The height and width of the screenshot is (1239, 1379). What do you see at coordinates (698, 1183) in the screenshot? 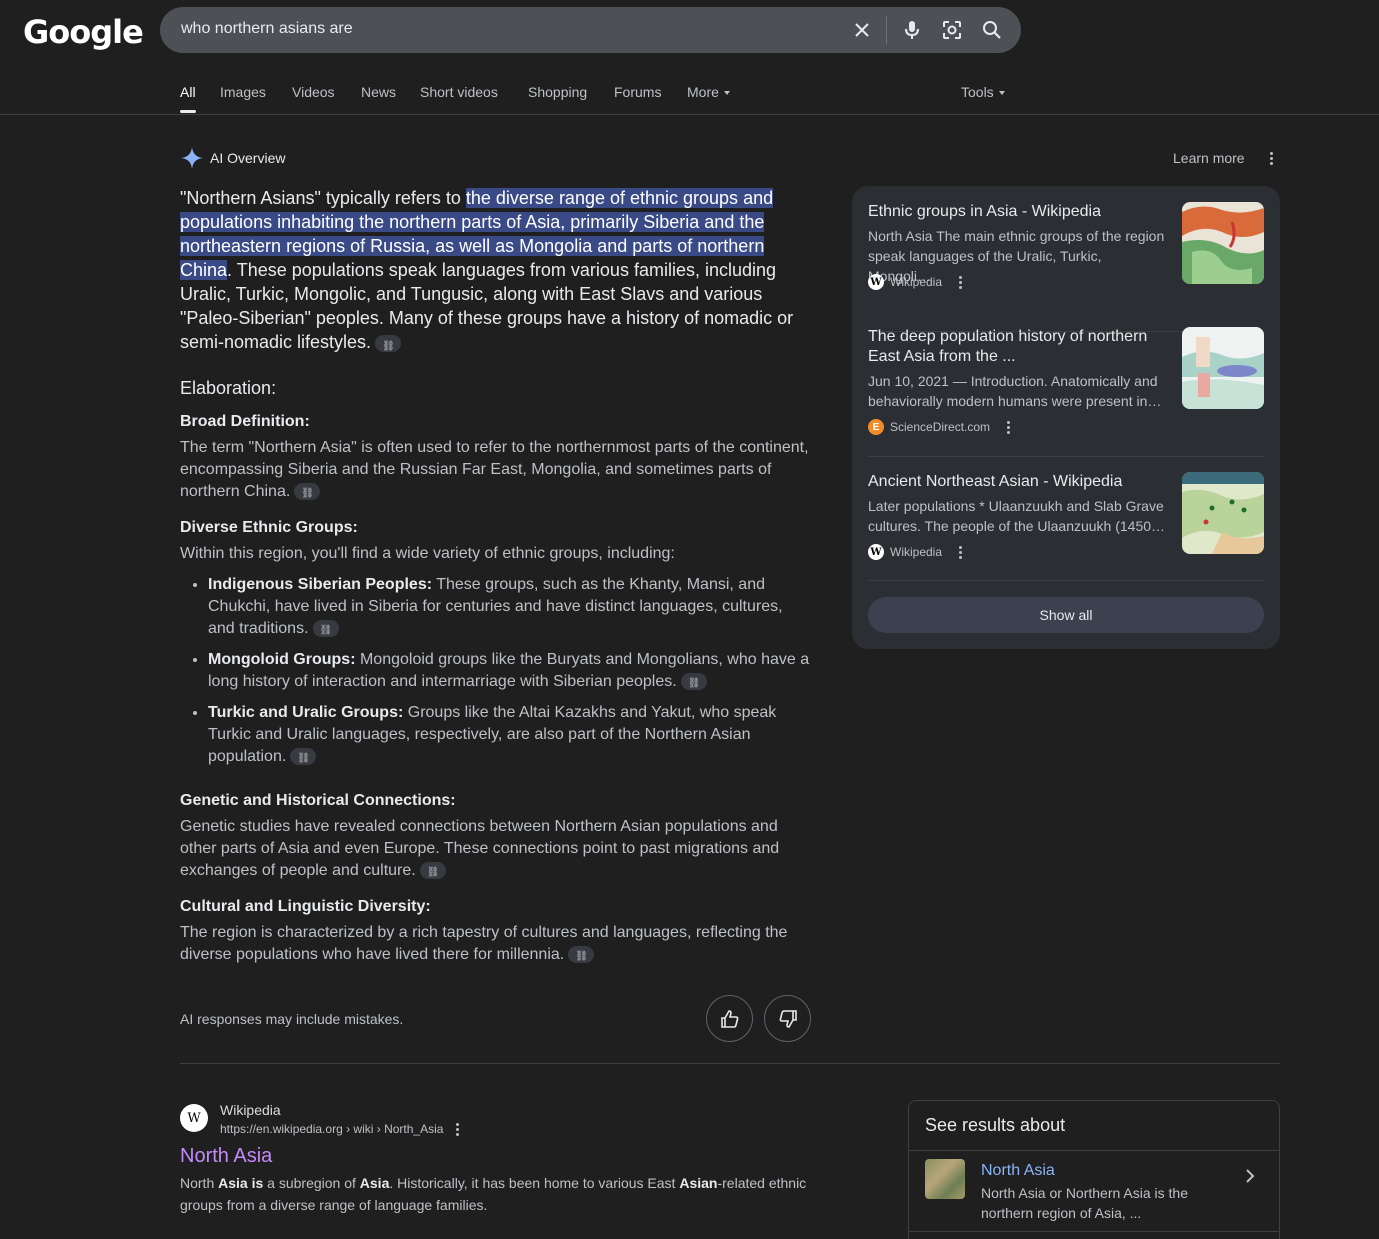
I see `snippet-bold: Asian` at bounding box center [698, 1183].